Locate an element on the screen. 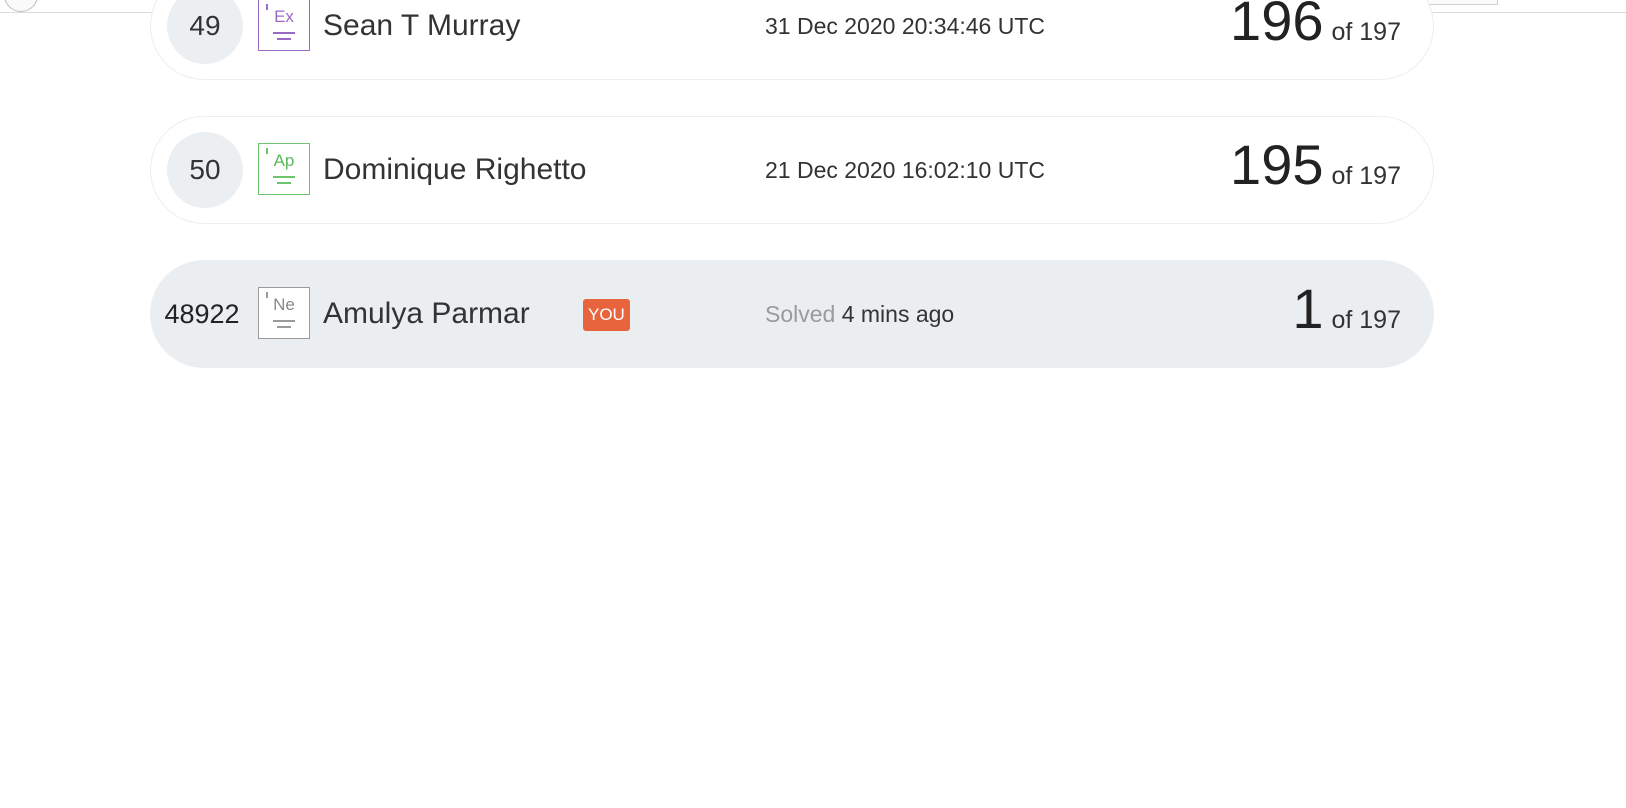 The height and width of the screenshot is (808, 1626). solved-time: 4 mins ago is located at coordinates (898, 314).